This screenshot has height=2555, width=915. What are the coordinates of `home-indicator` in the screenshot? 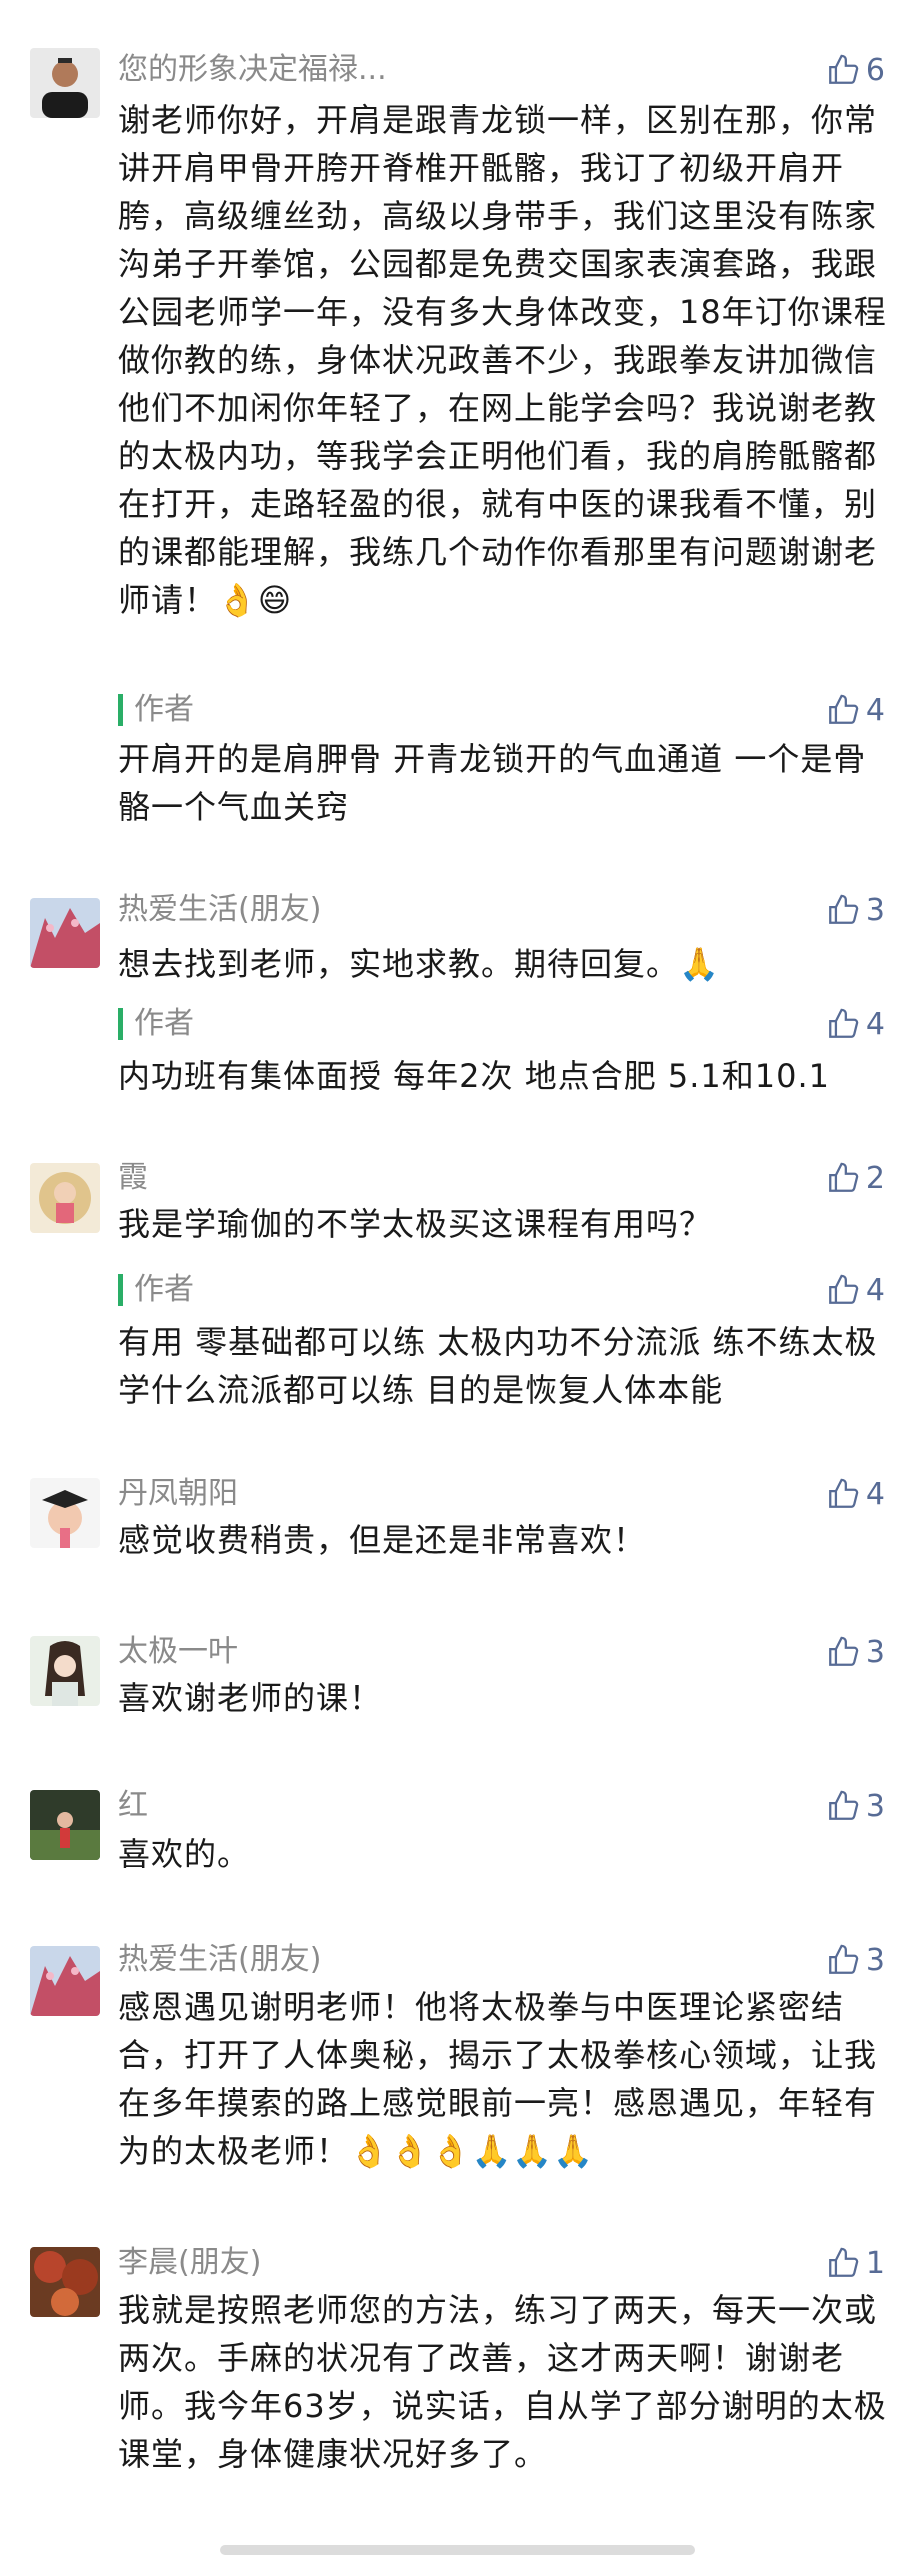 It's located at (457, 2550).